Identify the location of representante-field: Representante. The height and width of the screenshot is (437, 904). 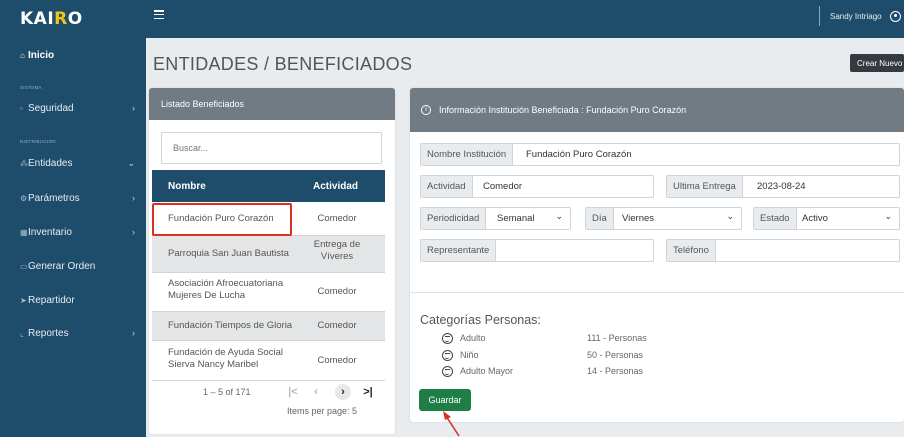
(537, 250).